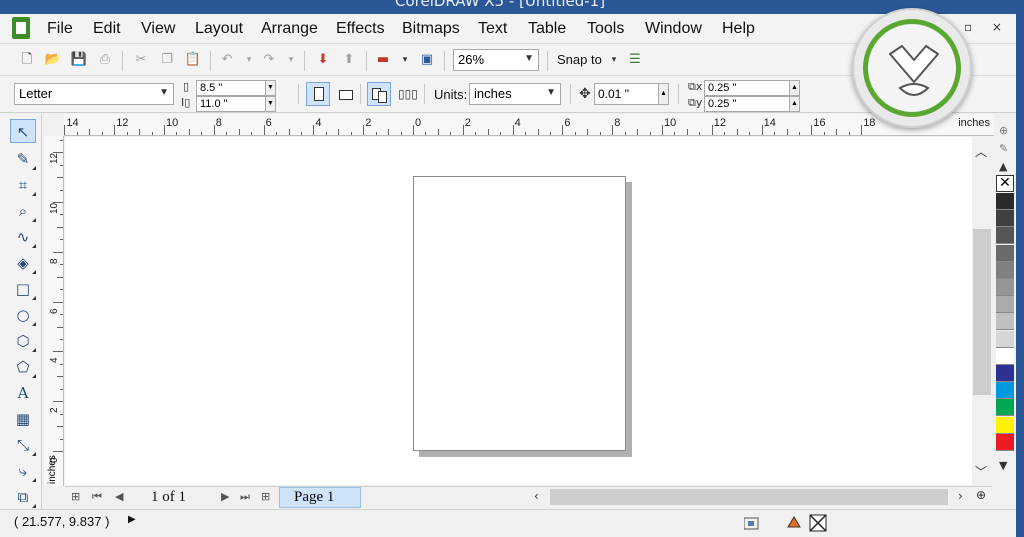  What do you see at coordinates (54, 311) in the screenshot?
I see `vertical-ruler: 12 10 8 6 4 2 0 inches` at bounding box center [54, 311].